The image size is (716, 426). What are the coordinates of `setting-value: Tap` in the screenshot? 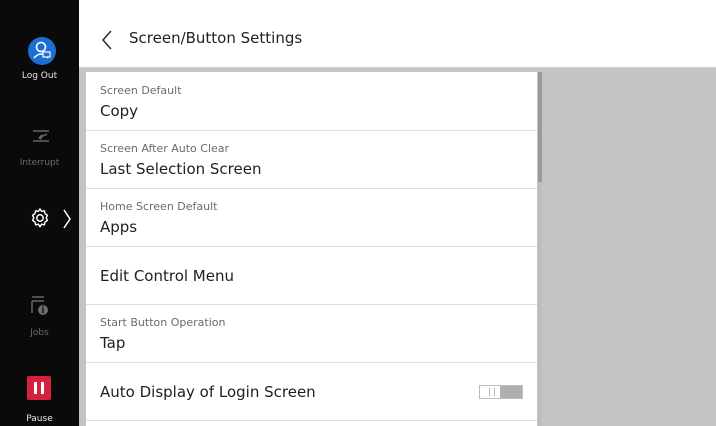 It's located at (113, 343).